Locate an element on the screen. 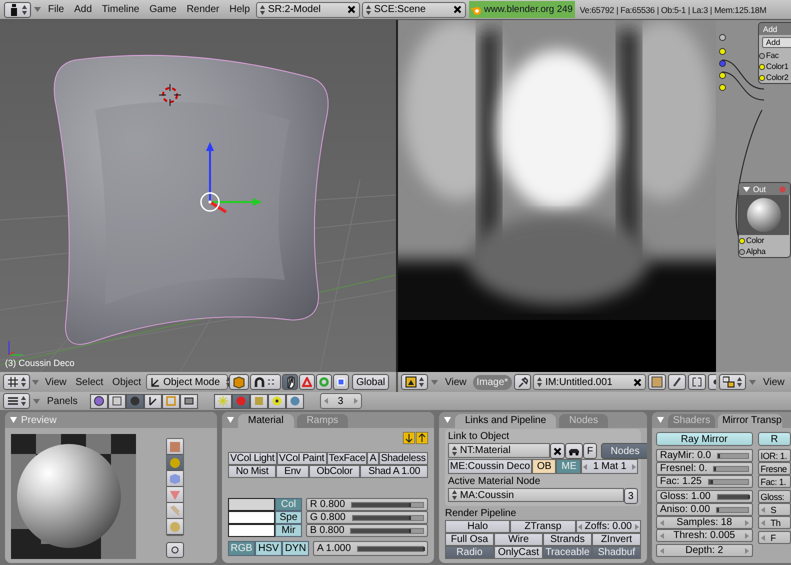 The image size is (791, 565). menu-item: Image* is located at coordinates (492, 382).